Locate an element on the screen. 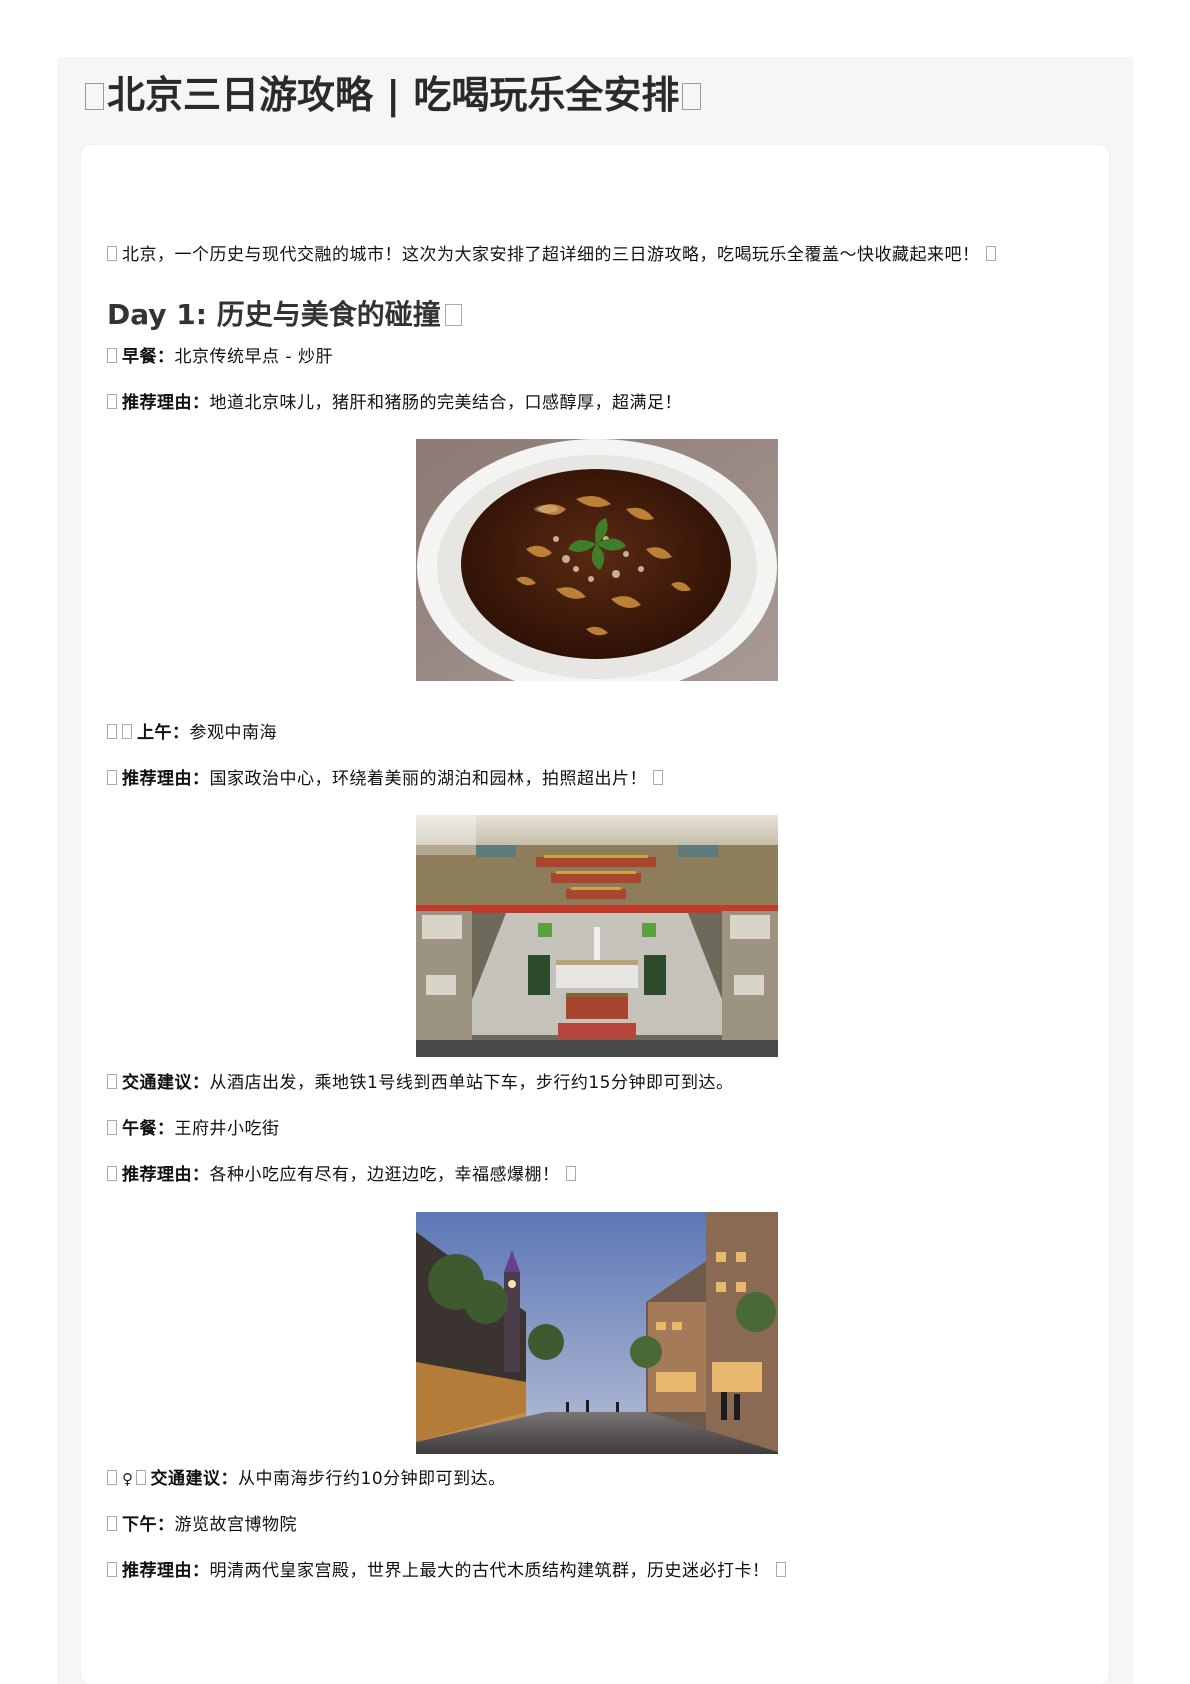 Image resolution: width=1190 pixels, height=1684 pixels. wangfujing-street-photo is located at coordinates (597, 1333).